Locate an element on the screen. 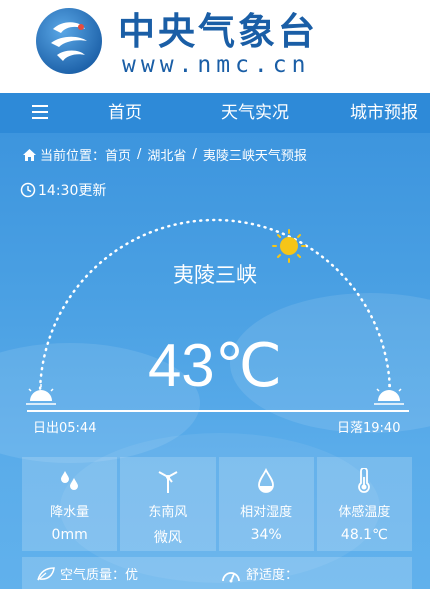 The width and height of the screenshot is (430, 589). nav-item-live-weather: 天气实况 is located at coordinates (255, 113).